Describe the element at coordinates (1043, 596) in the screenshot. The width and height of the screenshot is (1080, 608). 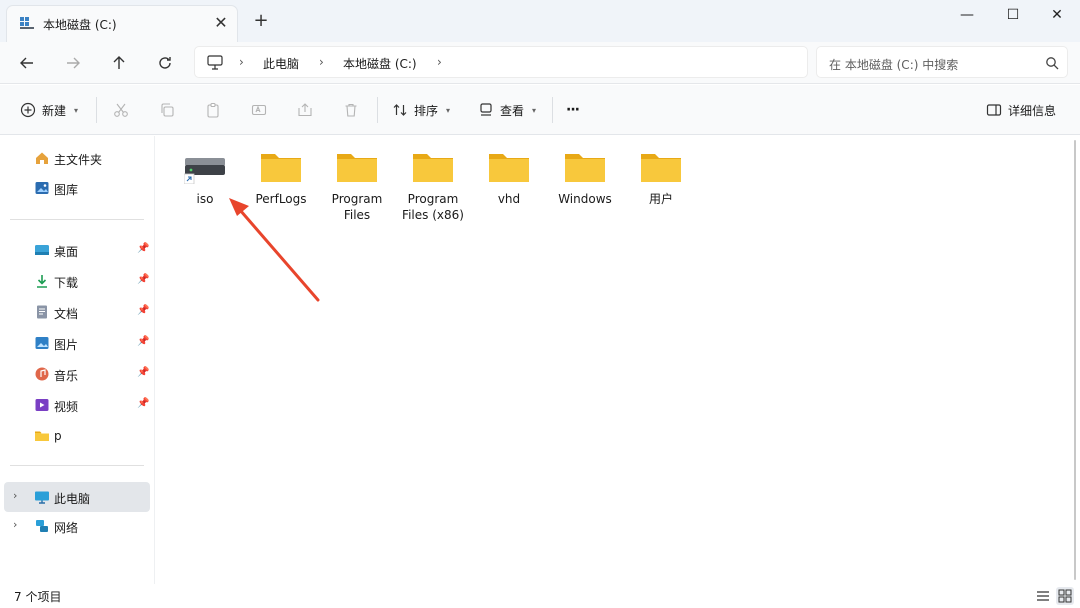
I see `details-view-button` at that location.